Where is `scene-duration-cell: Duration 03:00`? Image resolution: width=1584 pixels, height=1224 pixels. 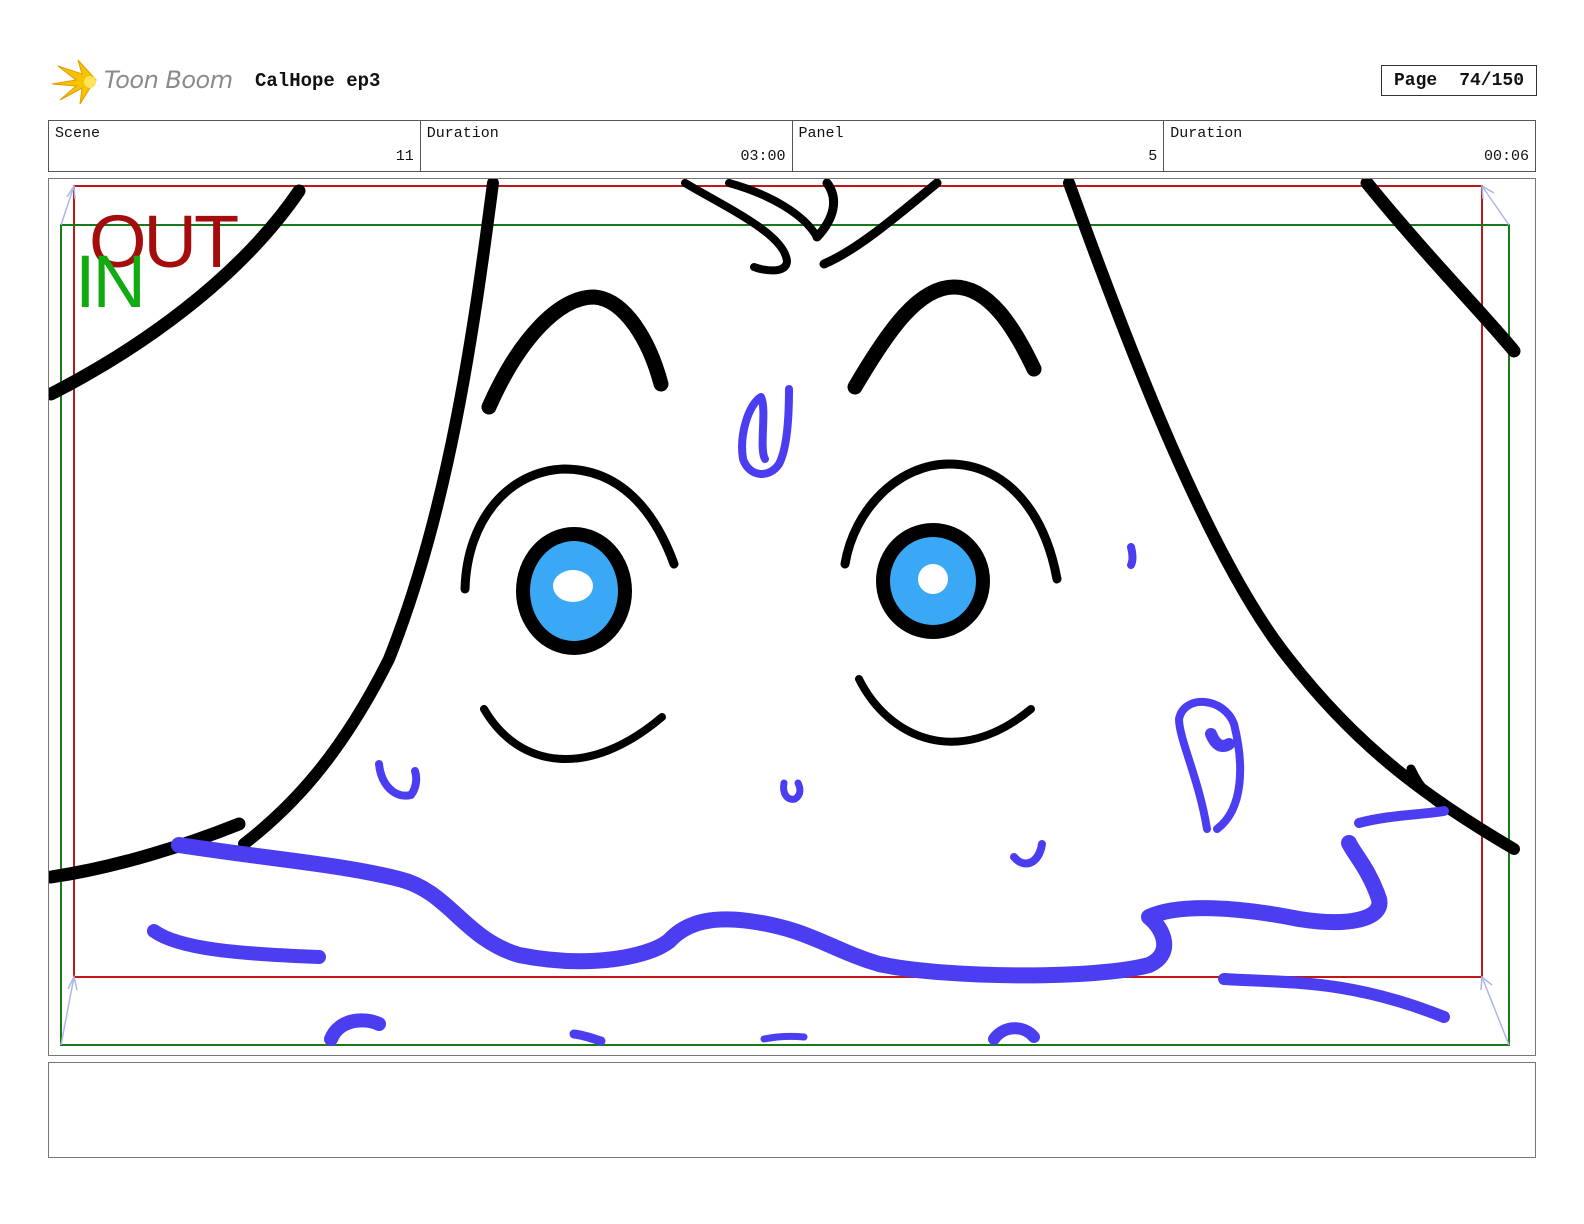
scene-duration-cell: Duration 03:00 is located at coordinates (607, 146).